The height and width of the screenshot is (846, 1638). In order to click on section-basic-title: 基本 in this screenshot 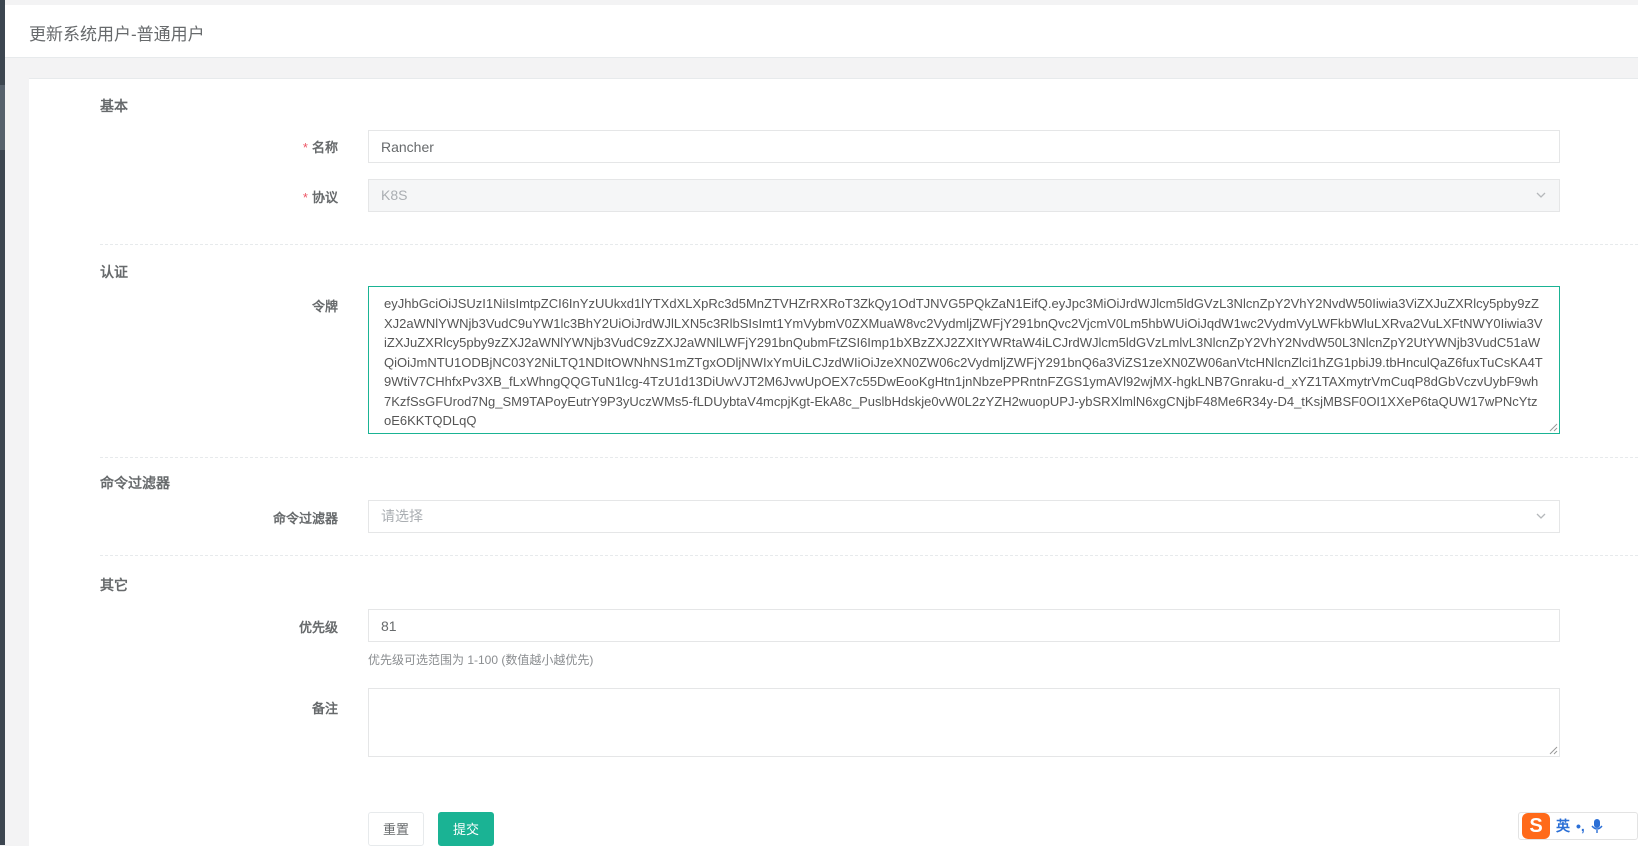, I will do `click(114, 106)`.